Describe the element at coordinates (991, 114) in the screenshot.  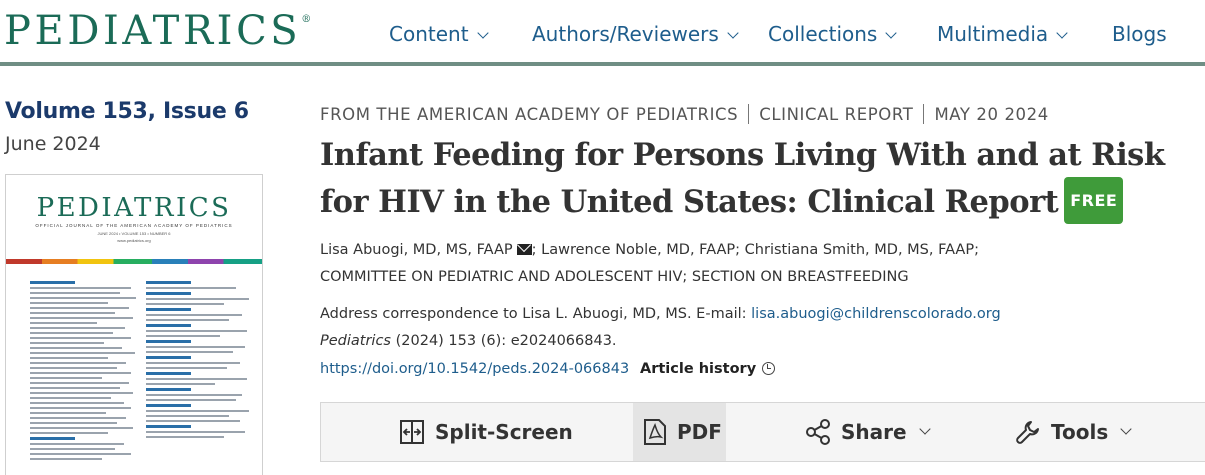
I see `kicker-date: MAY 20 2024` at that location.